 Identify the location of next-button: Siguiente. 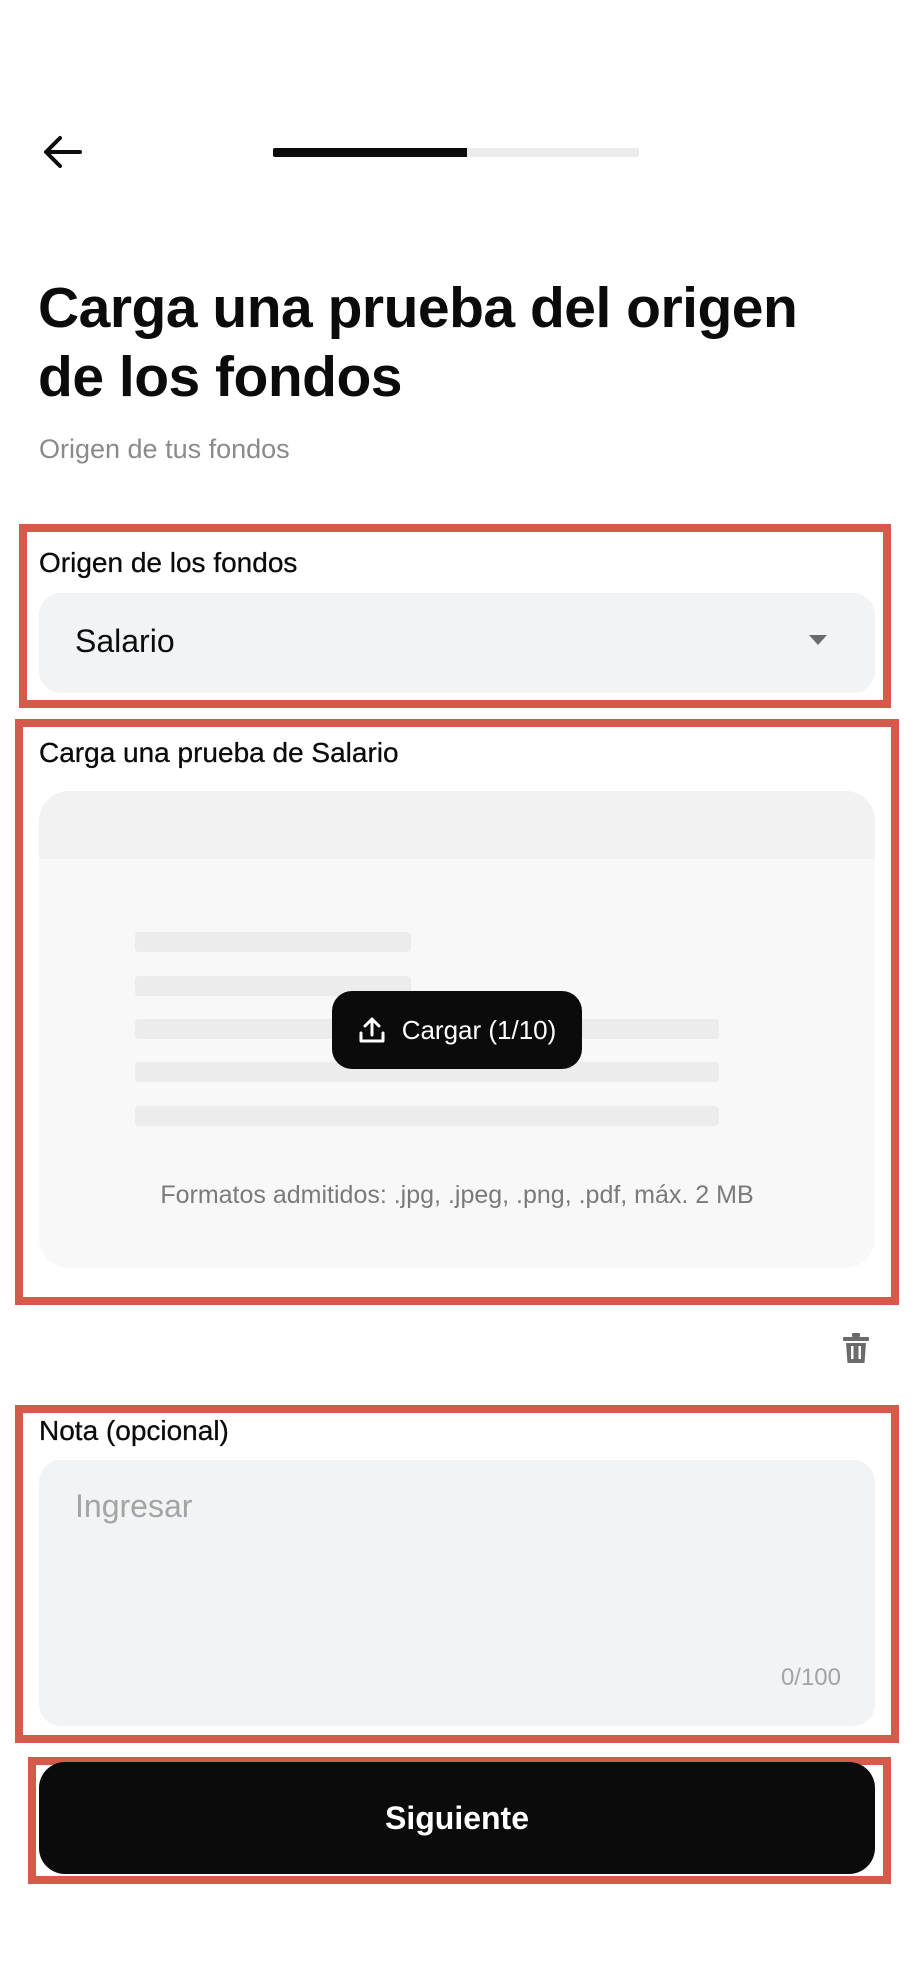
(457, 1818).